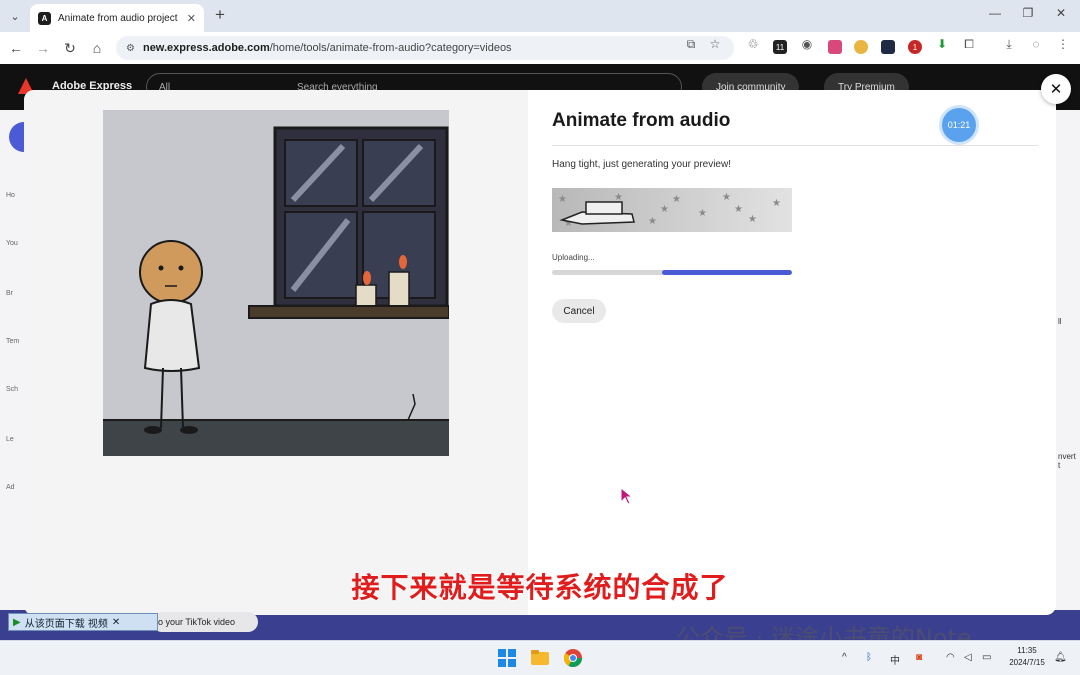 The height and width of the screenshot is (675, 1080). What do you see at coordinates (715, 44) in the screenshot?
I see `bookmark-star-icon: ☆` at bounding box center [715, 44].